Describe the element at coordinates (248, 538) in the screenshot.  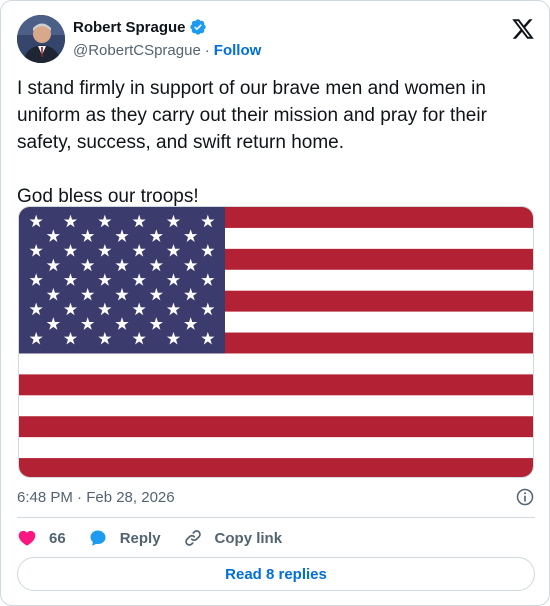
I see `copy-link-label: Copy link` at that location.